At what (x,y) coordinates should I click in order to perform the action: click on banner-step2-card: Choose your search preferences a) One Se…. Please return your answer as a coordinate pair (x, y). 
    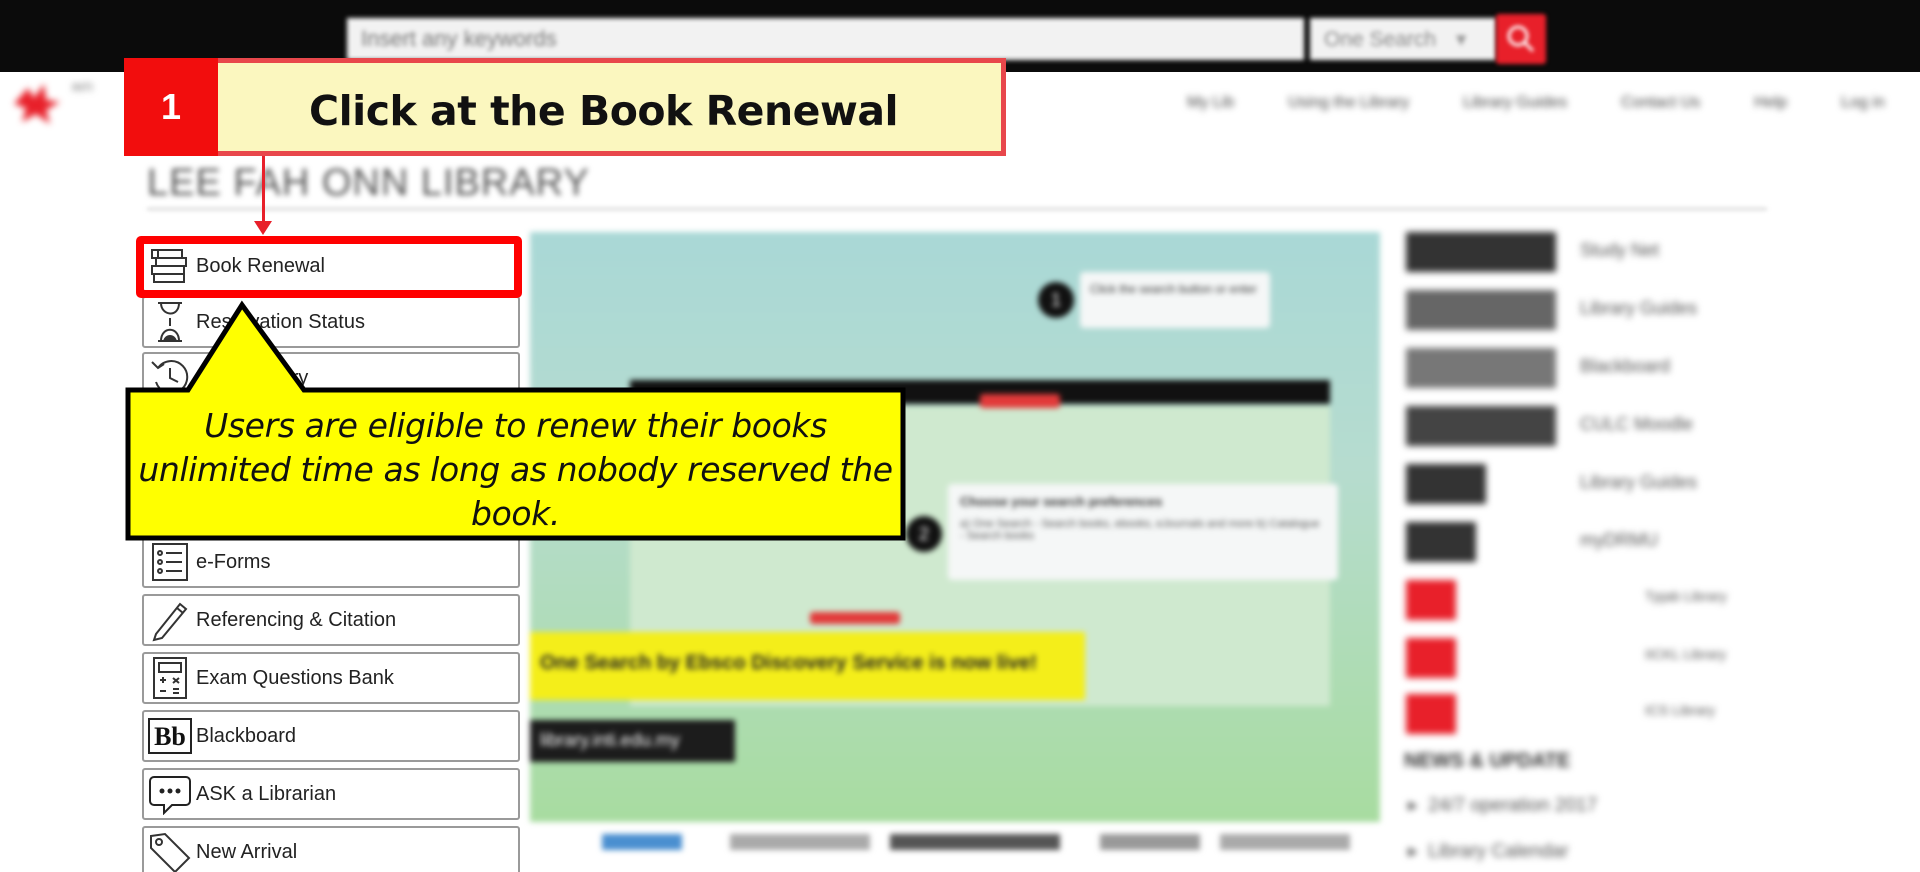
    Looking at the image, I should click on (1143, 532).